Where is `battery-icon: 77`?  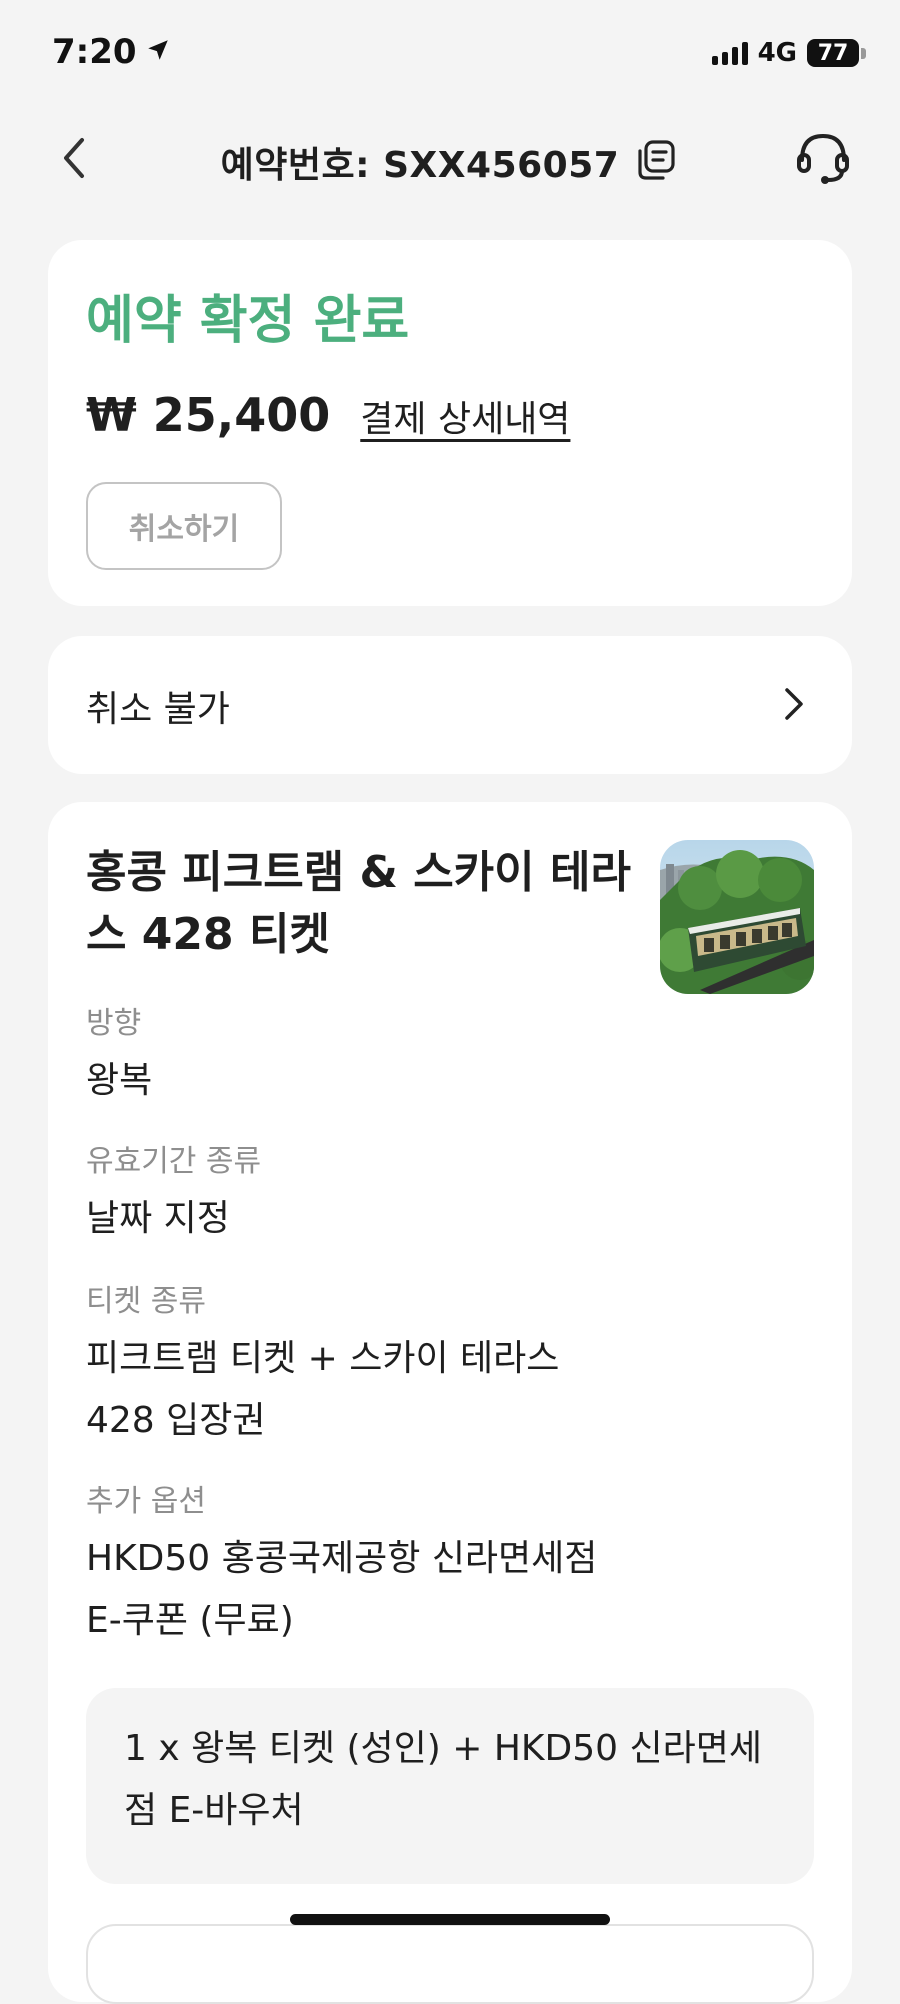
battery-icon: 77 is located at coordinates (836, 53).